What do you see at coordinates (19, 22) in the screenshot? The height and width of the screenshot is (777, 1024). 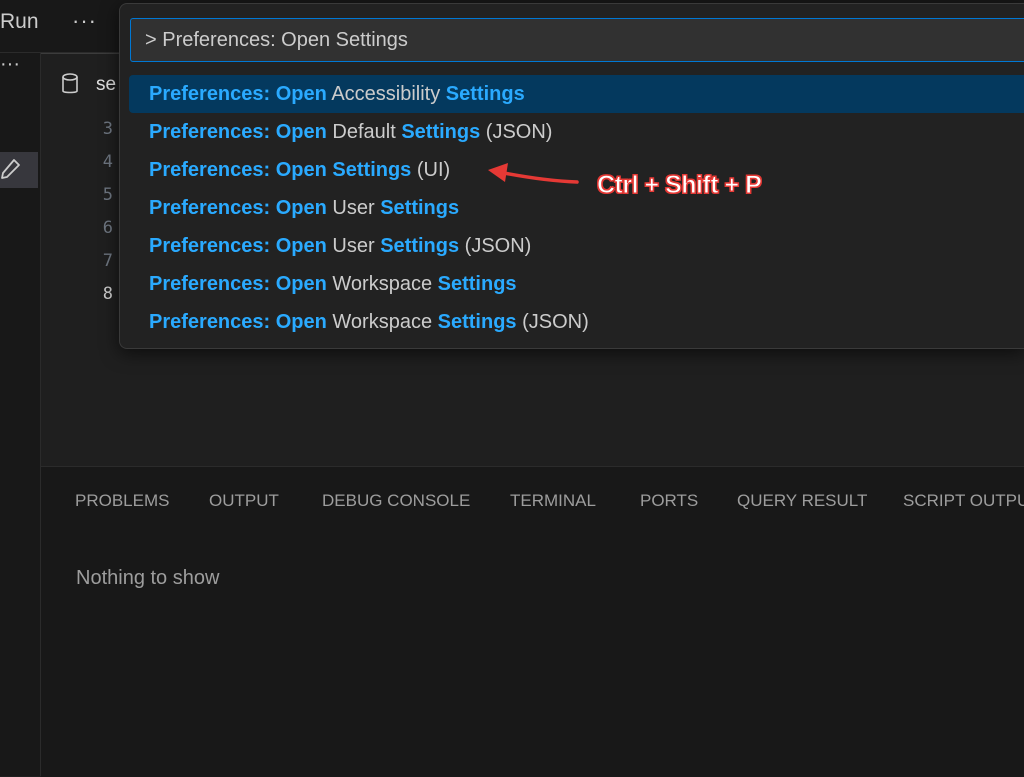 I see `menu-run: Run` at bounding box center [19, 22].